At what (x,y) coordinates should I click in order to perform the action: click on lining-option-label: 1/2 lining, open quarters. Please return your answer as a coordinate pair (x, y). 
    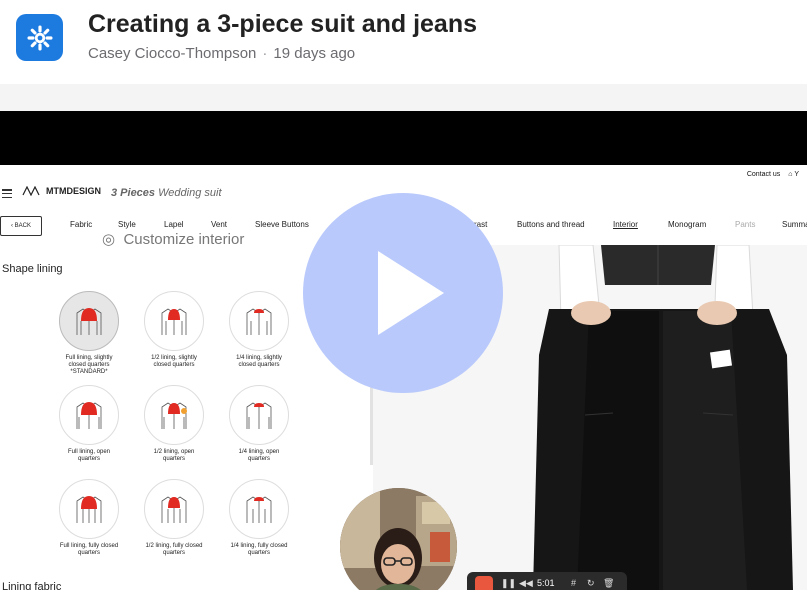
    Looking at the image, I should click on (174, 456).